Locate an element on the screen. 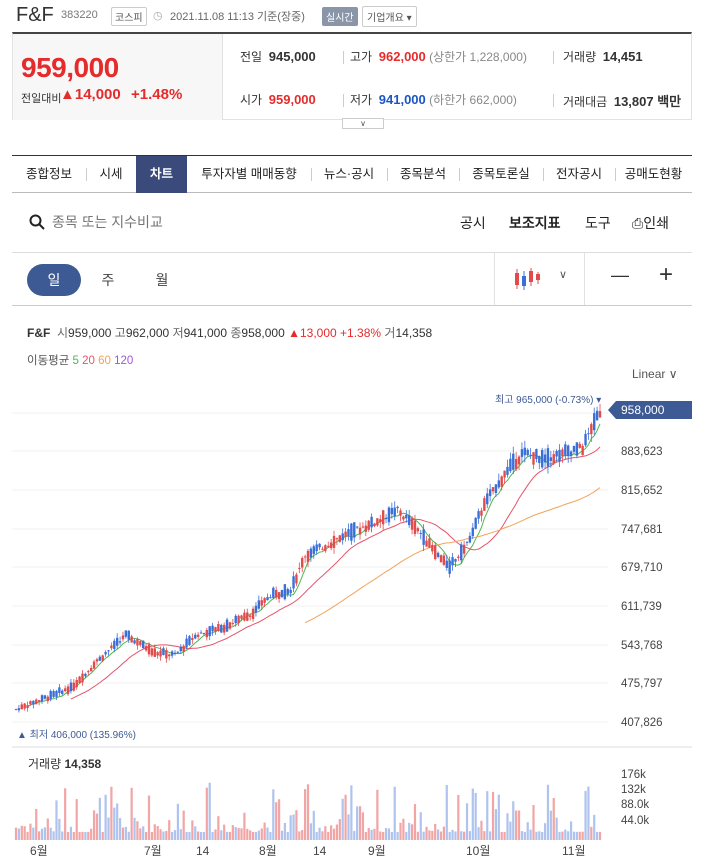 The width and height of the screenshot is (702, 867). print-button: ⎙인쇄 is located at coordinates (650, 223).